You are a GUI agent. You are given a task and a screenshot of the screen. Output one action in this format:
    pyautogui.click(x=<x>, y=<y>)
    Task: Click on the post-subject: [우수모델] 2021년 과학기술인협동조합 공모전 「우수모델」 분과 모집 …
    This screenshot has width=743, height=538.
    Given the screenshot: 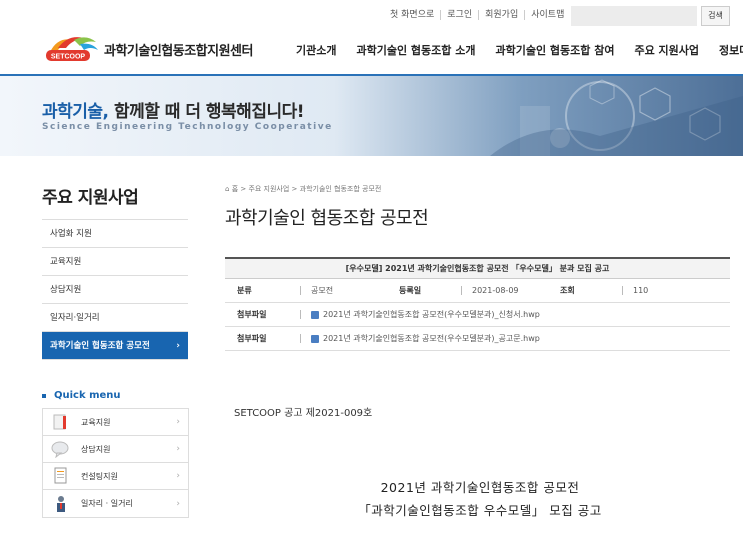 What is the action you would take?
    pyautogui.click(x=477, y=268)
    